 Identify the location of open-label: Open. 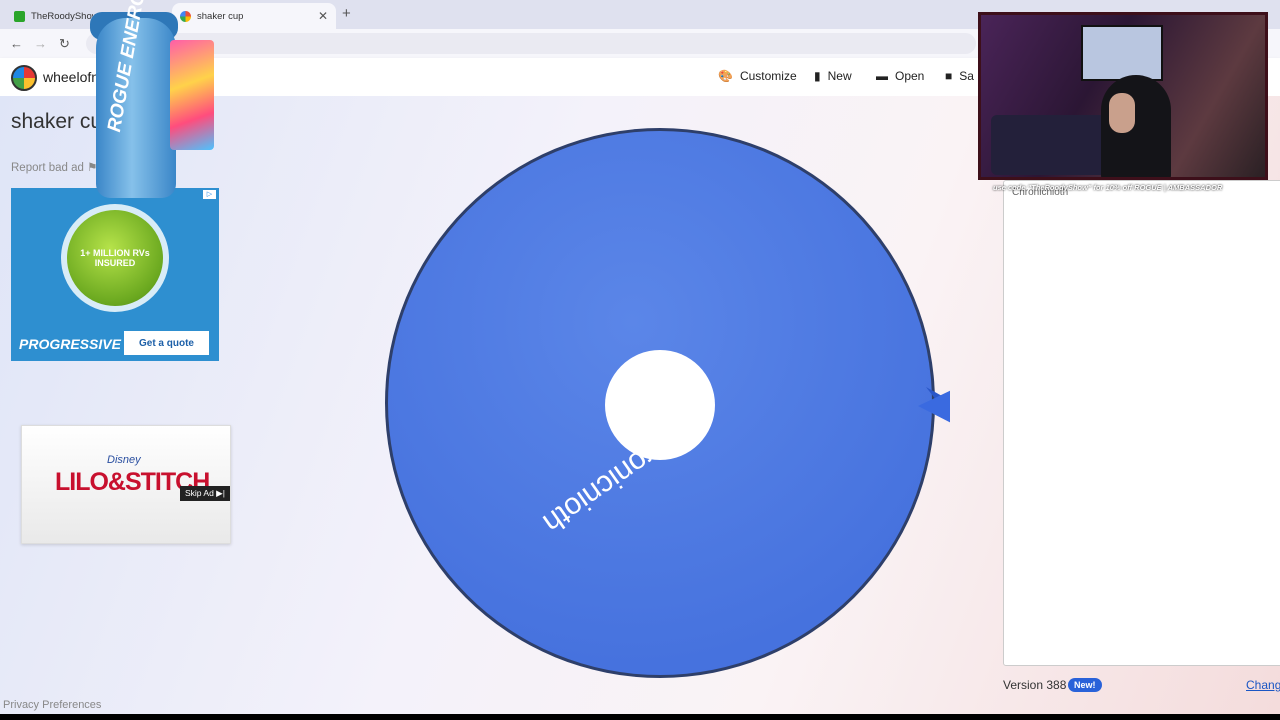
(910, 76).